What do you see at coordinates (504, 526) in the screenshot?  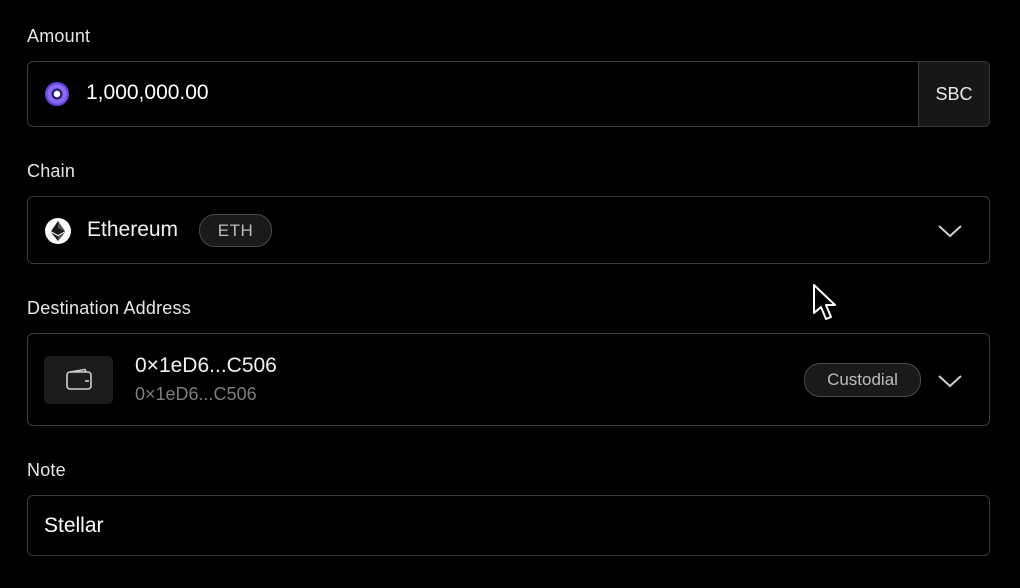 I see `note-input` at bounding box center [504, 526].